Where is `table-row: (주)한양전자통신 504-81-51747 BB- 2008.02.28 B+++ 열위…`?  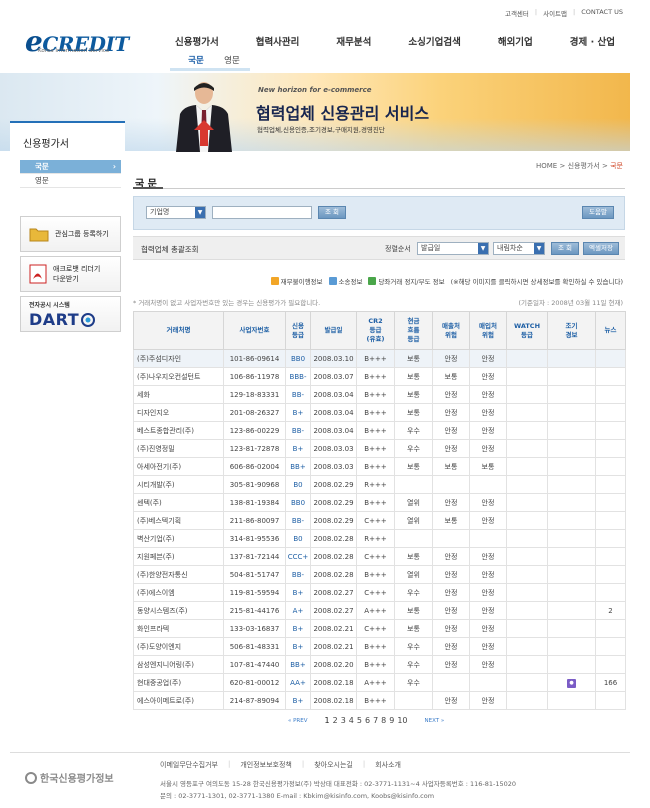 table-row: (주)한양전자통신 504-81-51747 BB- 2008.02.28 B+++ 열위… is located at coordinates (379, 574).